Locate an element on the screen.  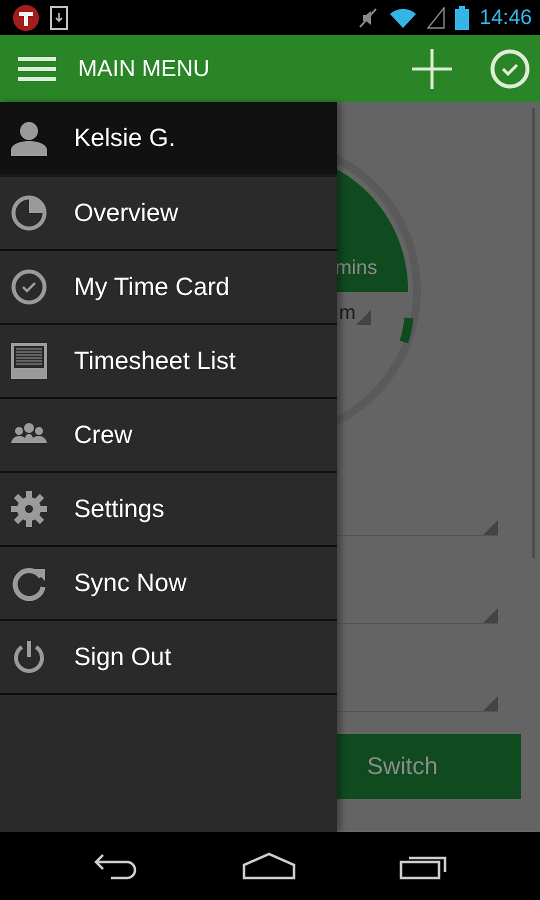
home-icon is located at coordinates (269, 866).